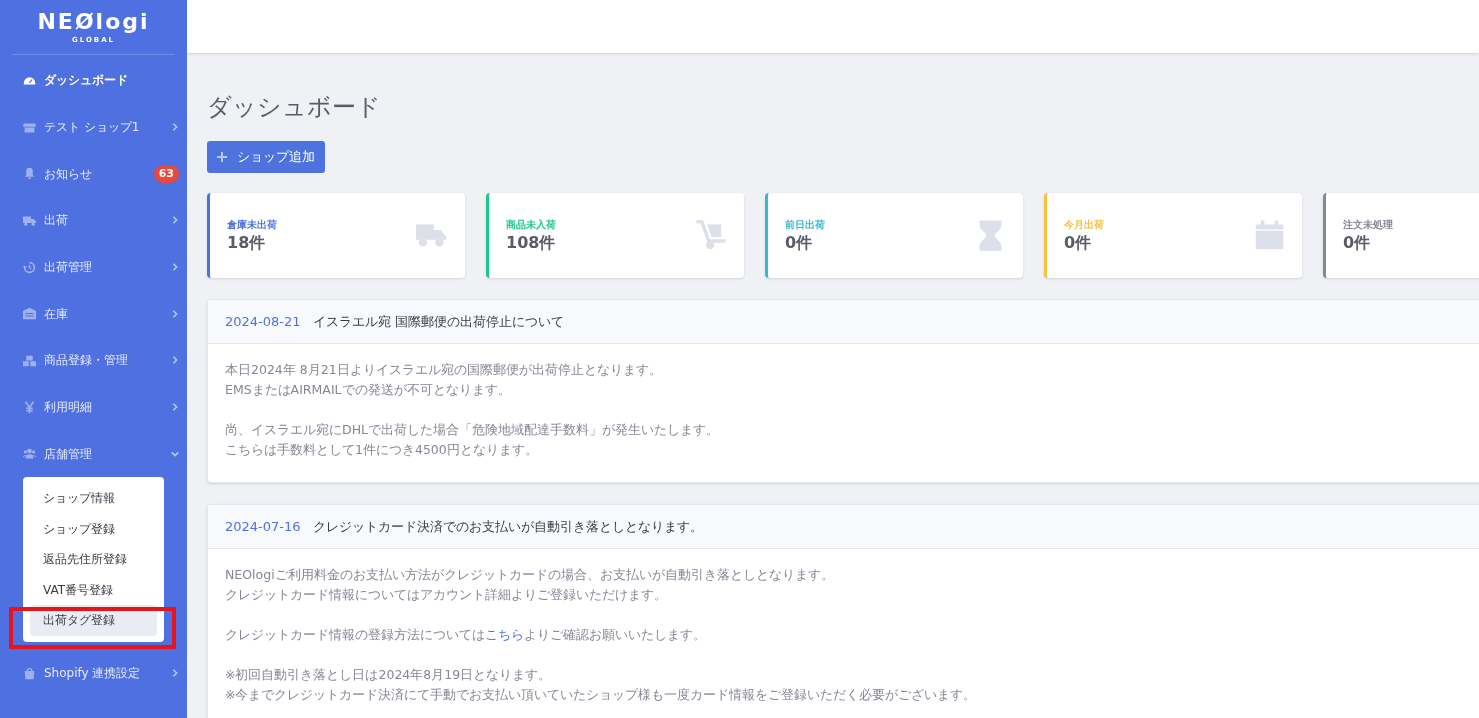  What do you see at coordinates (29, 407) in the screenshot?
I see `yen-icon` at bounding box center [29, 407].